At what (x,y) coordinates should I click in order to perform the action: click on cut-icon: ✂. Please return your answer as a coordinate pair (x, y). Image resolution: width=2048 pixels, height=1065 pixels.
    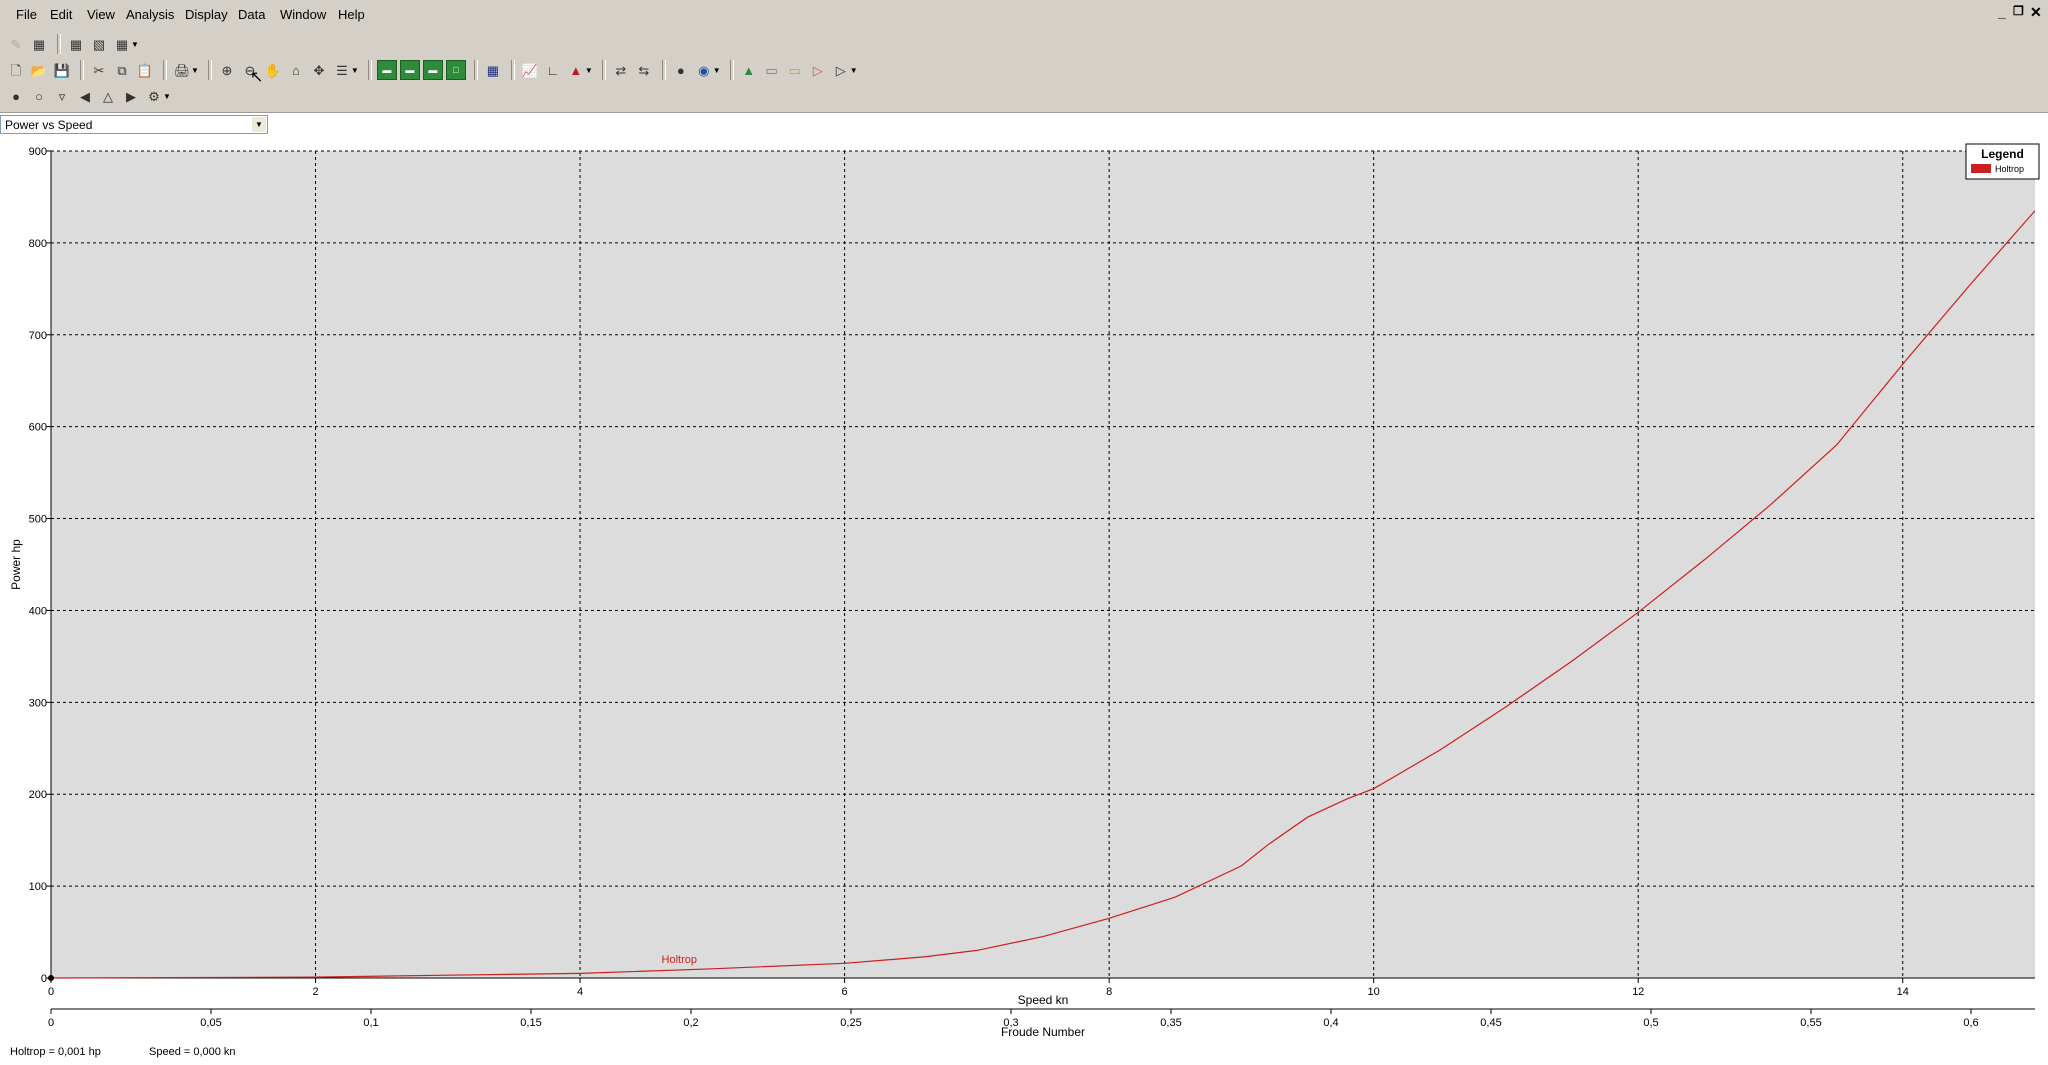
    Looking at the image, I should click on (99, 70).